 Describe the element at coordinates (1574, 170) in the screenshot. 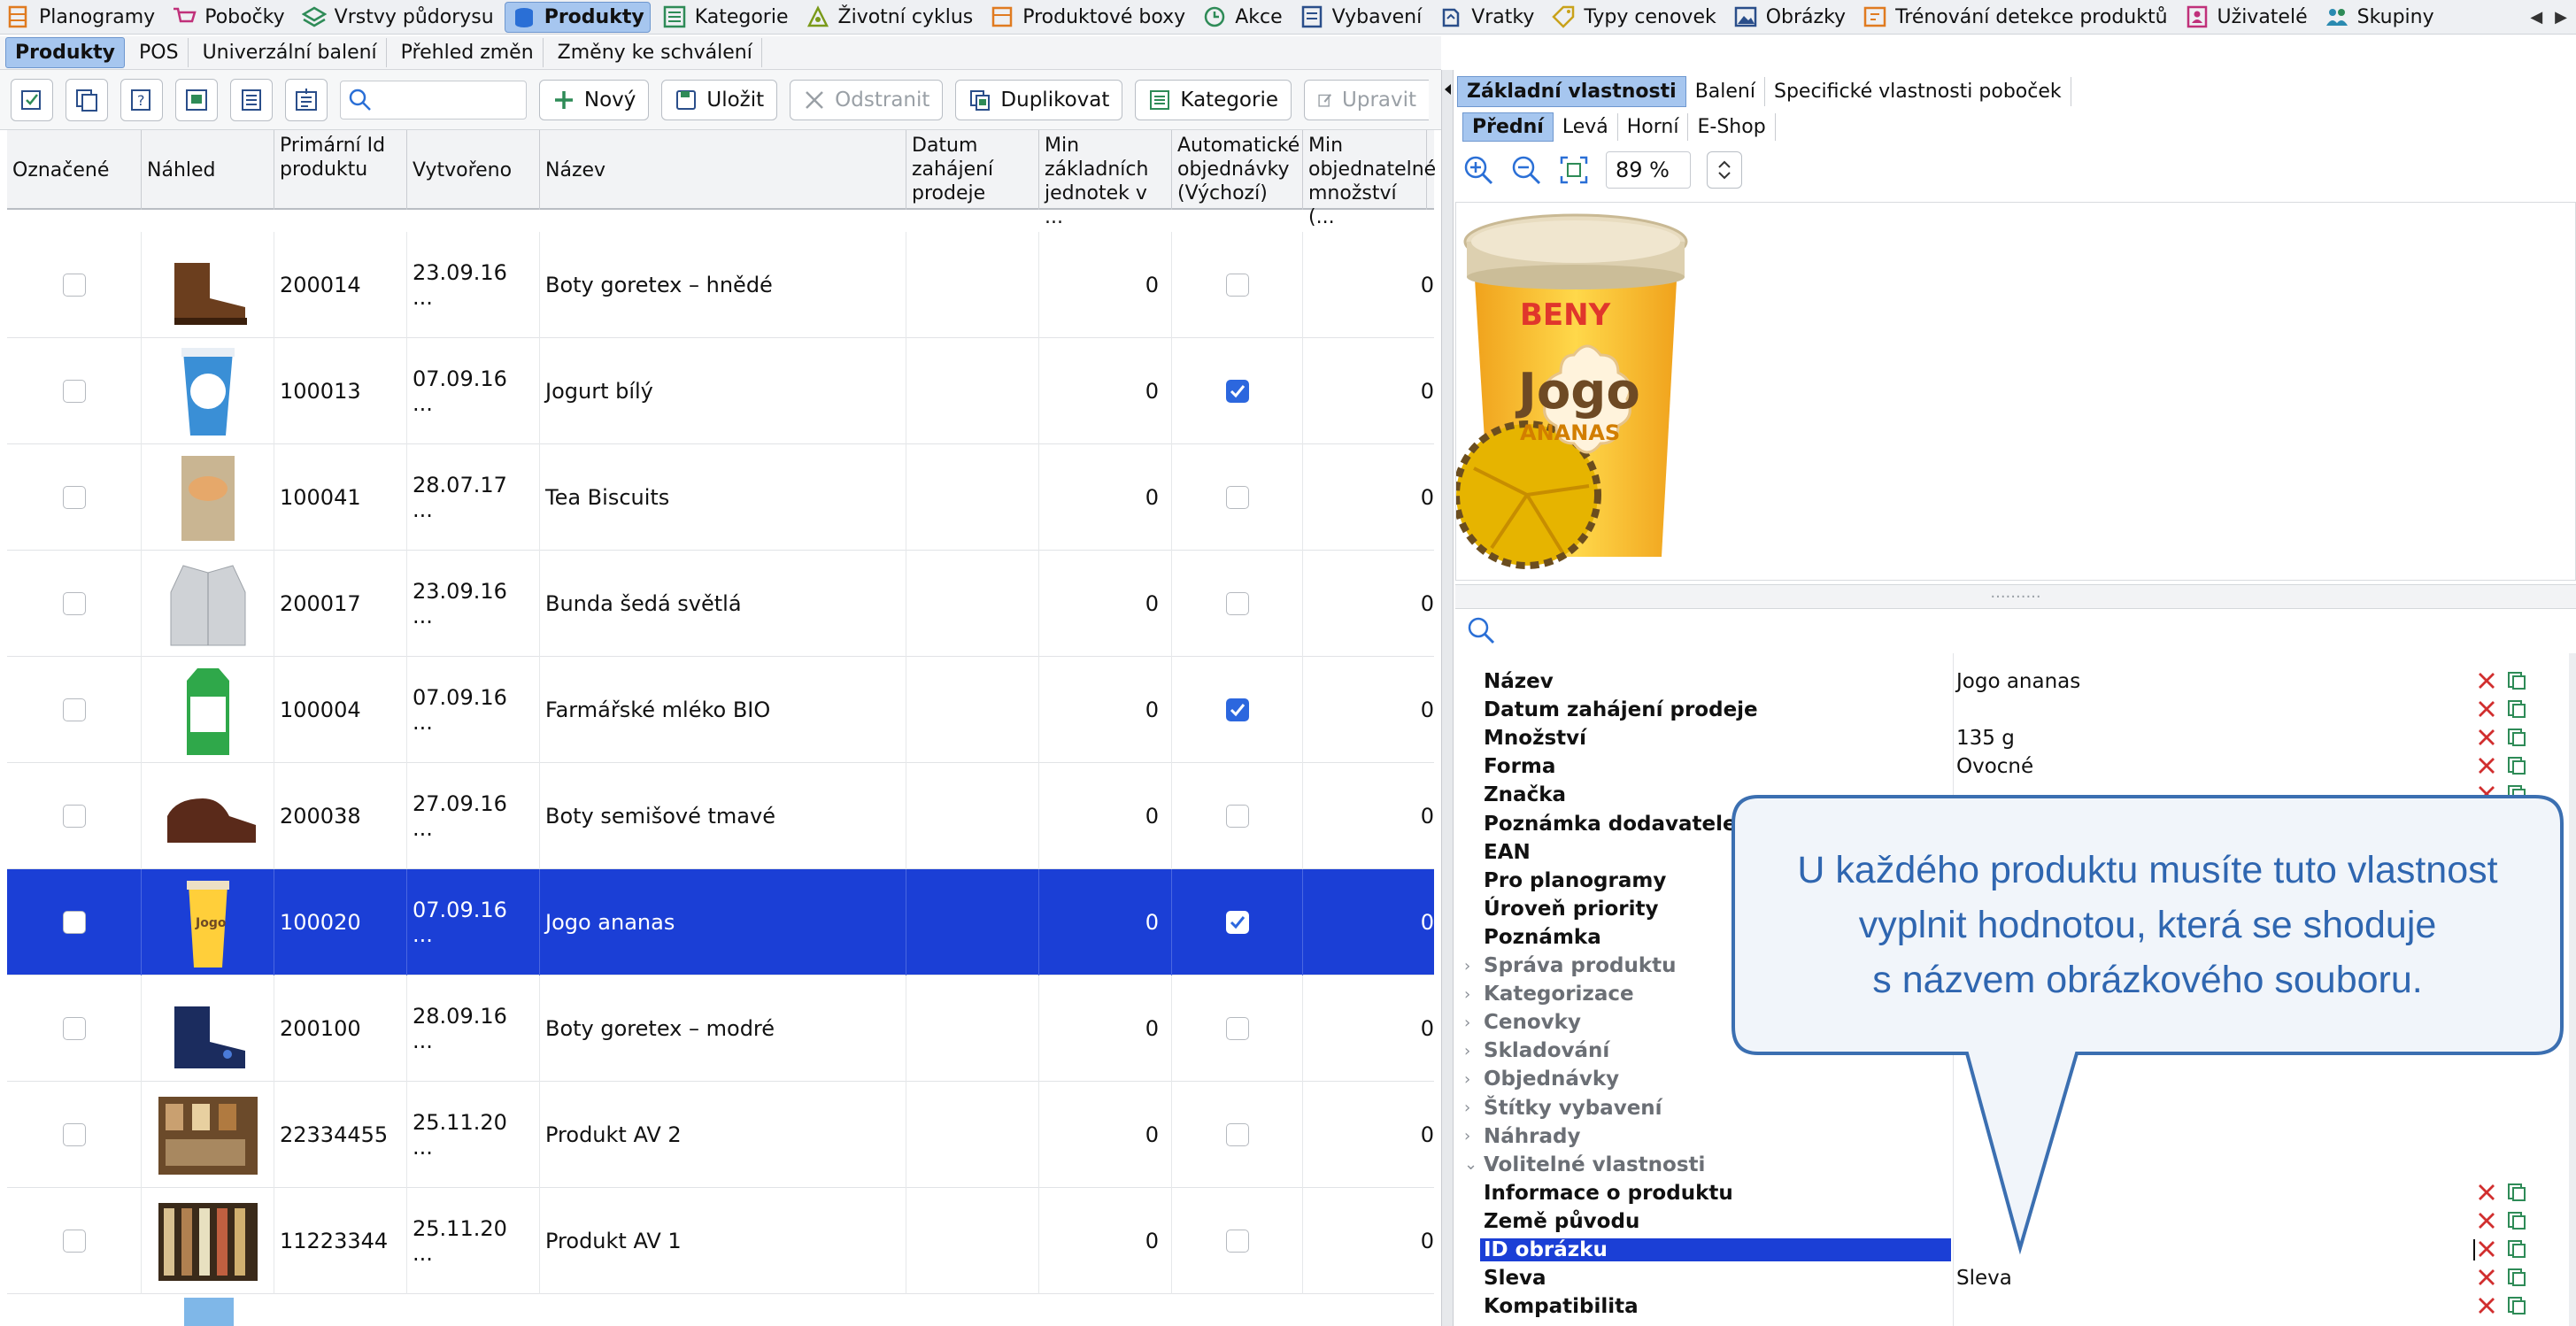

I see `fit-to-view-icon` at that location.